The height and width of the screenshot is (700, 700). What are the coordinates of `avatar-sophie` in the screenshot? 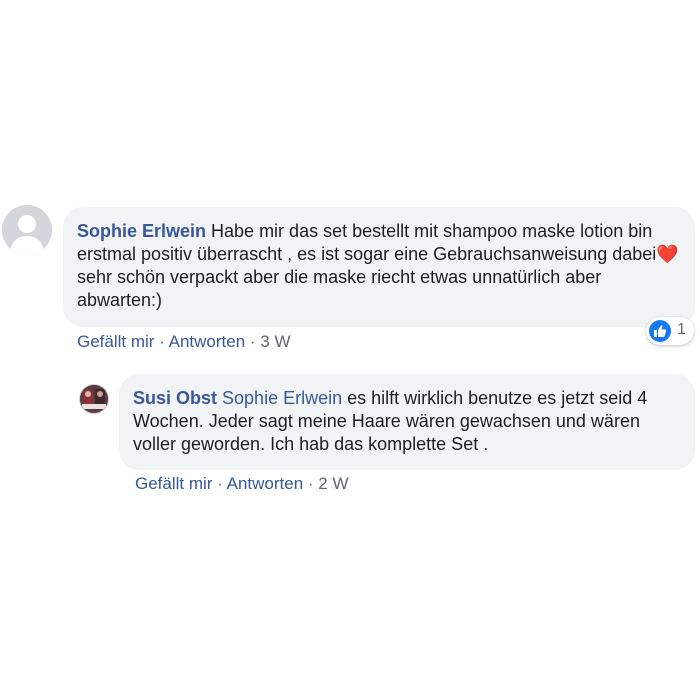 It's located at (27, 230).